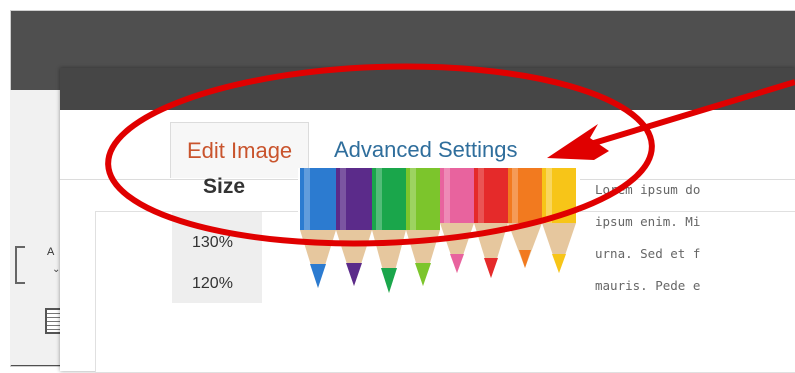 The width and height of the screenshot is (795, 373). I want to click on size-option-130: 130%, so click(227, 243).